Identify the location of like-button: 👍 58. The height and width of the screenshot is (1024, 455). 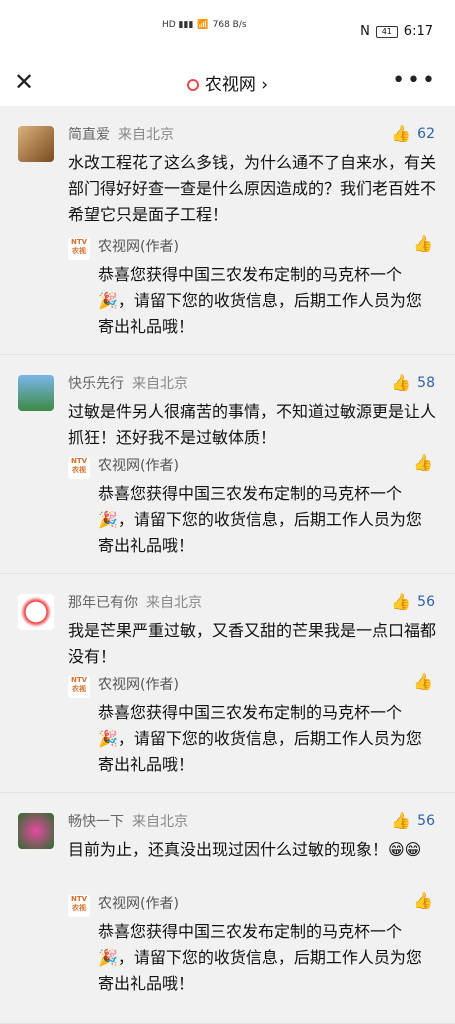
(413, 382).